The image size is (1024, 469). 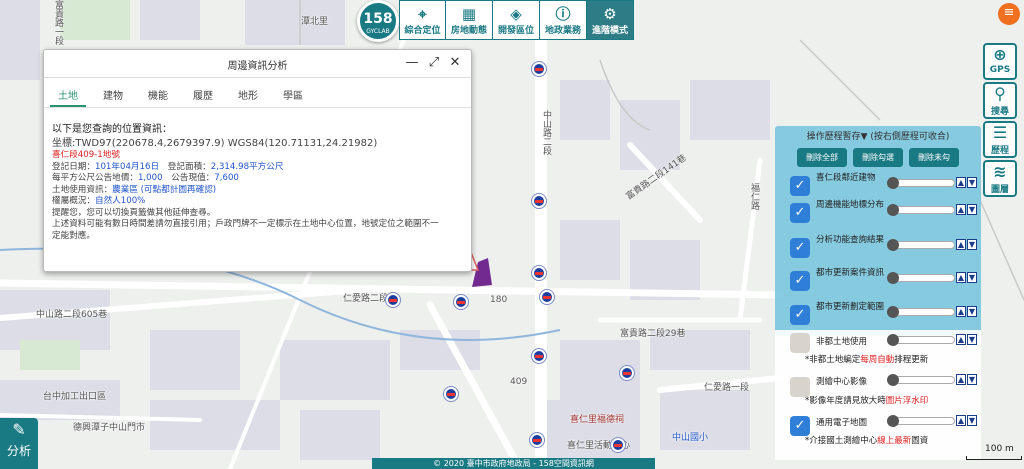 I want to click on tab-school-district: 學區, so click(x=293, y=92).